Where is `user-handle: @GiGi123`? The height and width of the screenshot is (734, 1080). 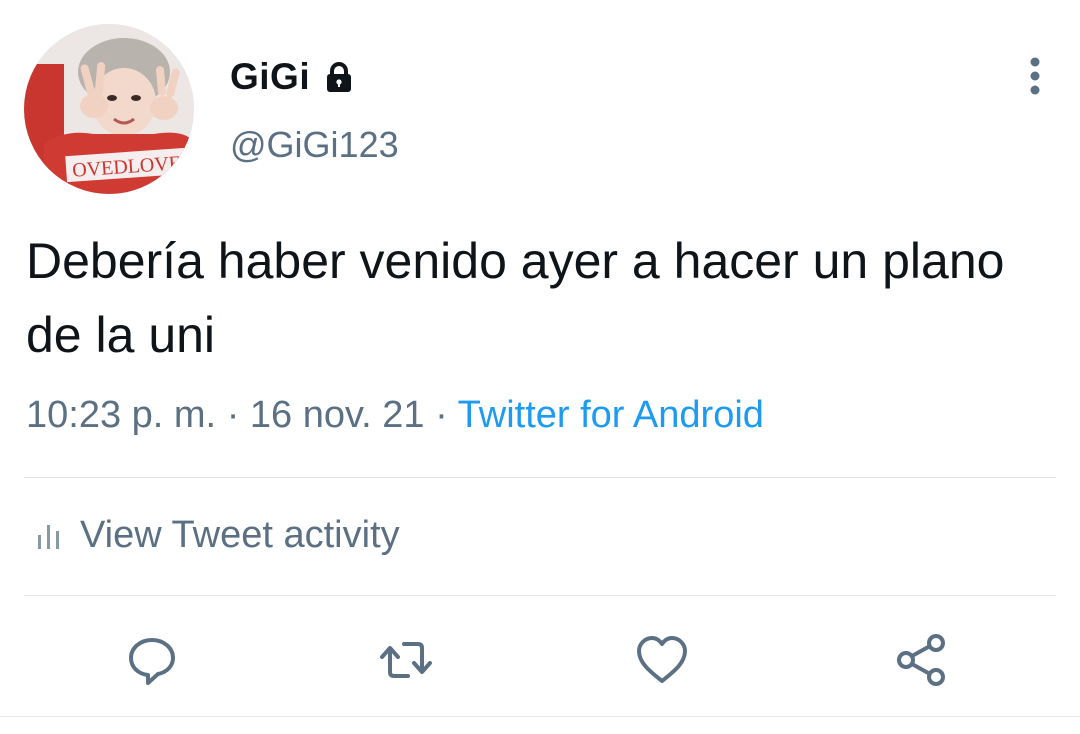
user-handle: @GiGi123 is located at coordinates (314, 145).